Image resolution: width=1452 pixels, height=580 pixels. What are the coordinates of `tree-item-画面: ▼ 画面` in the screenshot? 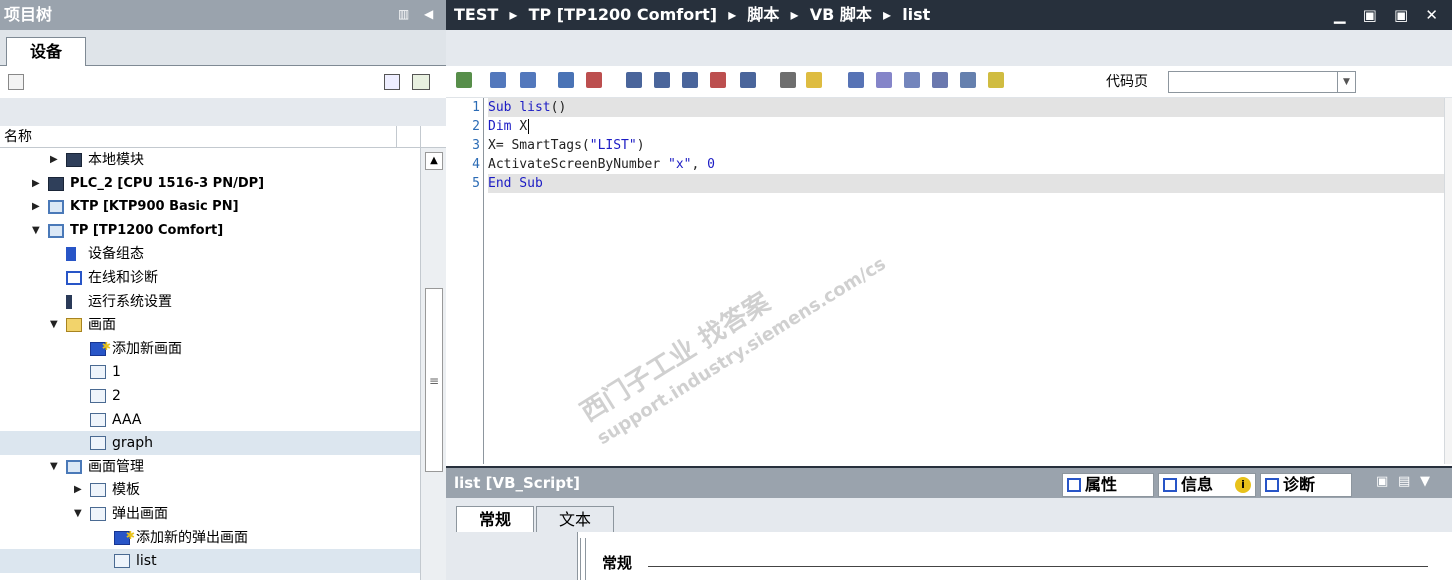 It's located at (210, 325).